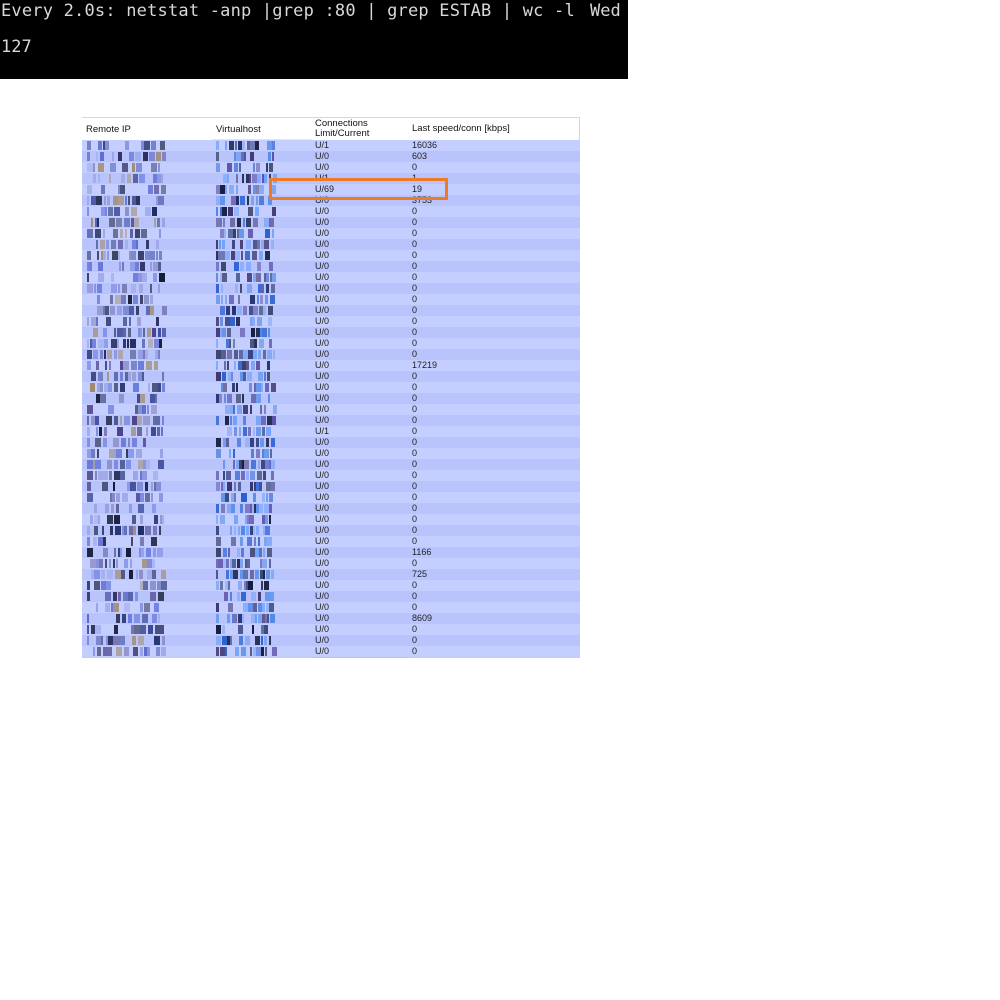 The width and height of the screenshot is (1000, 1000). Describe the element at coordinates (420, 156) in the screenshot. I see `speed-cell: 603` at that location.